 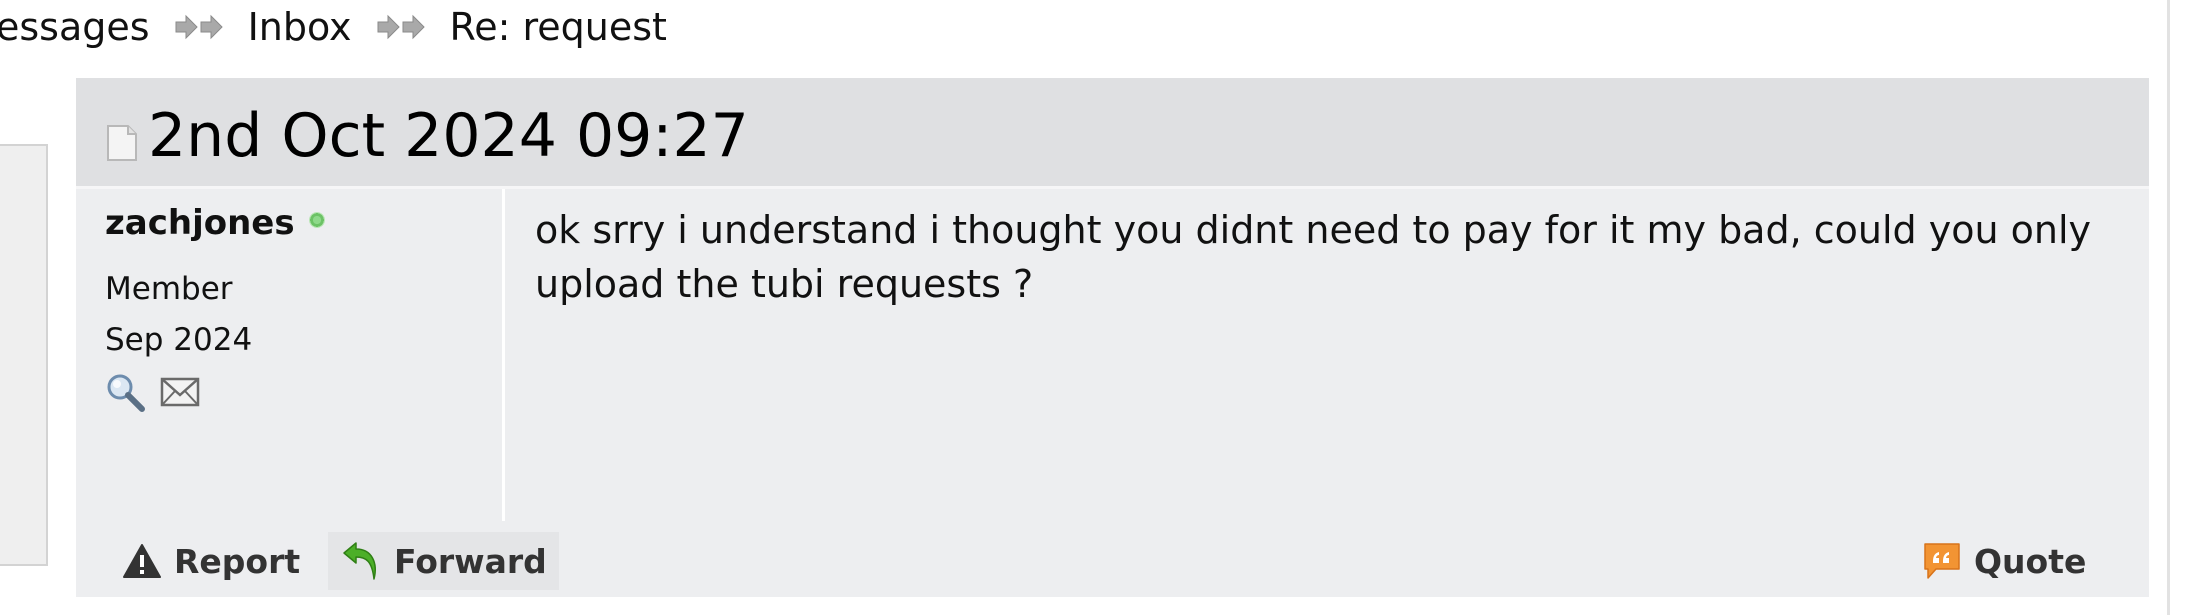 I want to click on search-icon, so click(x=125, y=392).